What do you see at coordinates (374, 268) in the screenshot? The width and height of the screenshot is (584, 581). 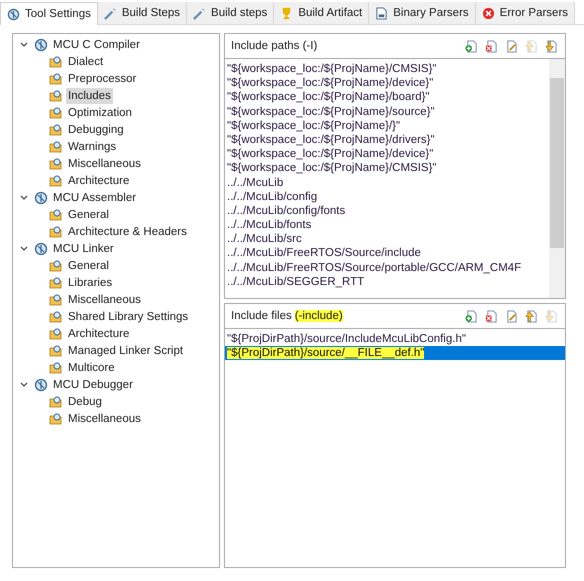 I see `path-text: ../../McuLib/FreeRTOS/Source/portable/GCC/ARM_CM4F` at bounding box center [374, 268].